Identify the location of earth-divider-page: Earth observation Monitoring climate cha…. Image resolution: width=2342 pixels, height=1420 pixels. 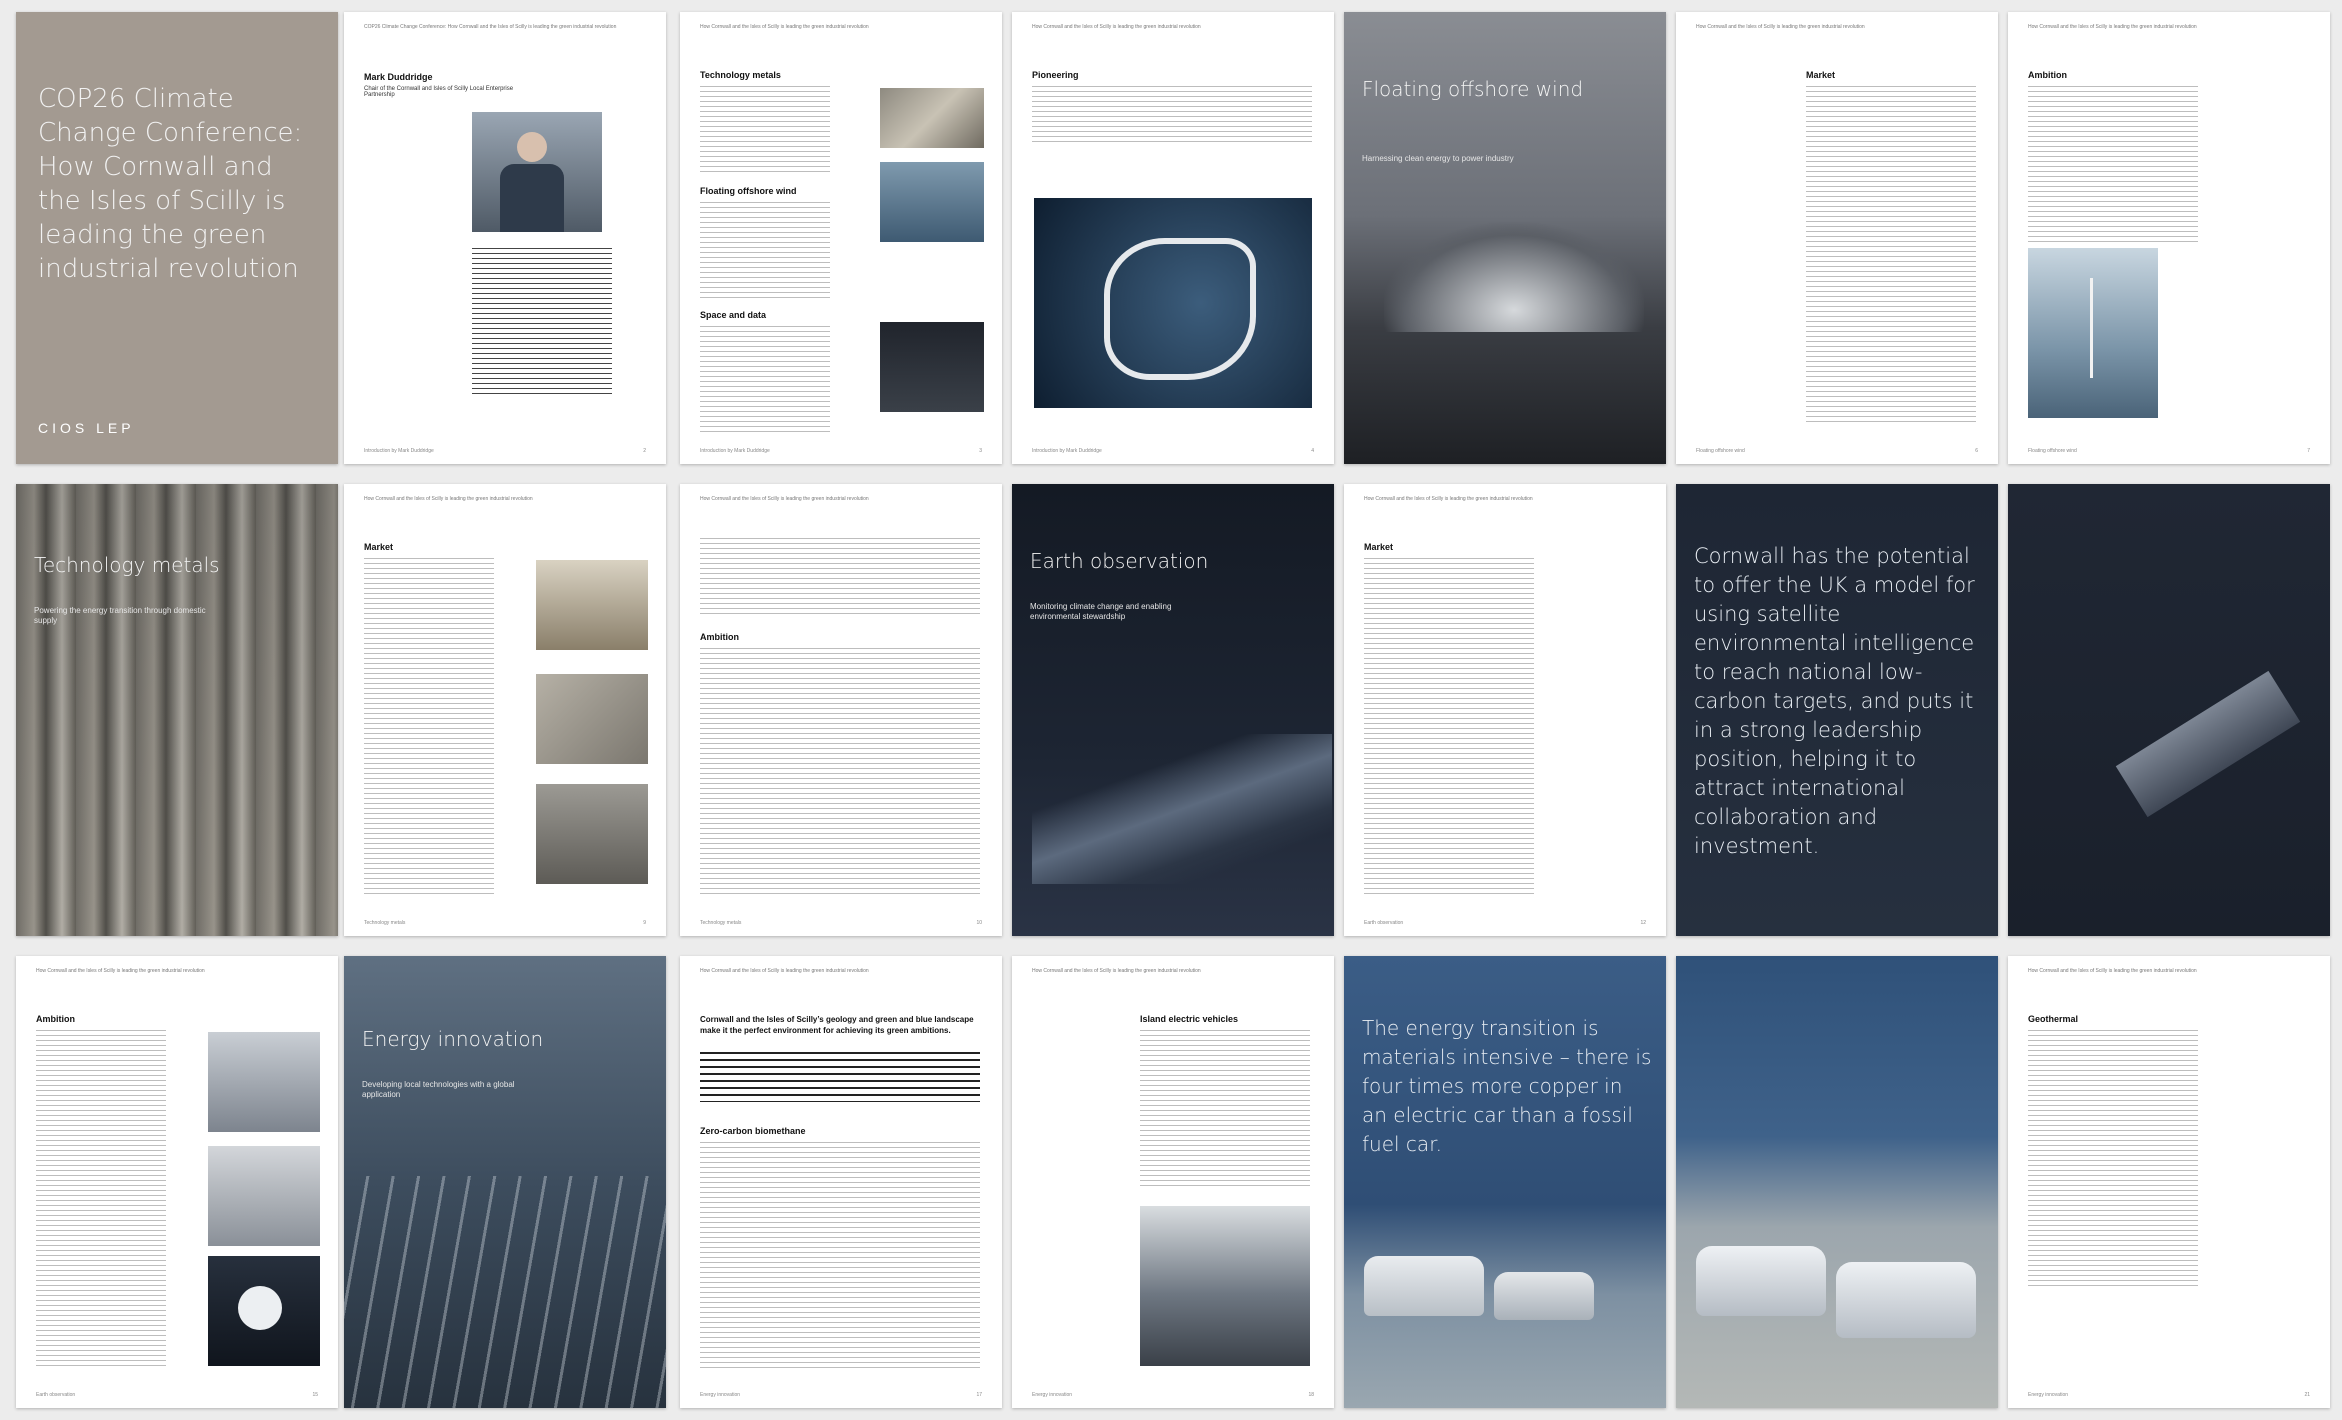
(1173, 710).